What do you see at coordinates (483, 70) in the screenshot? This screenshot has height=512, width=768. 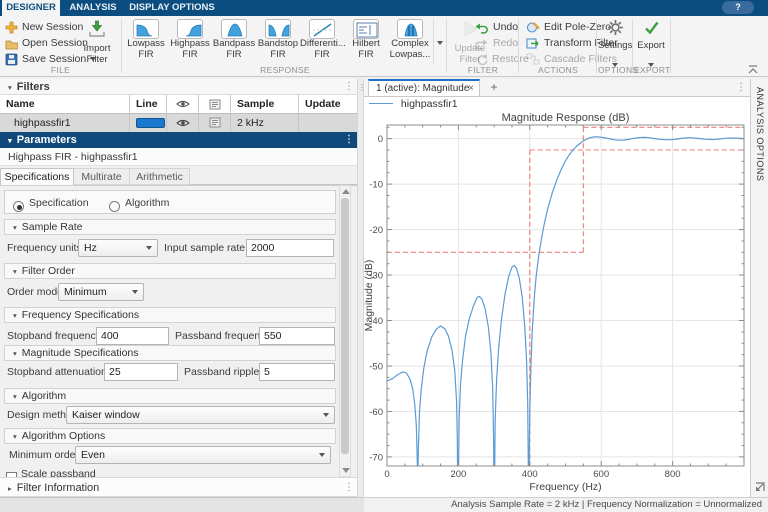 I see `filter-group-label: FILTER` at bounding box center [483, 70].